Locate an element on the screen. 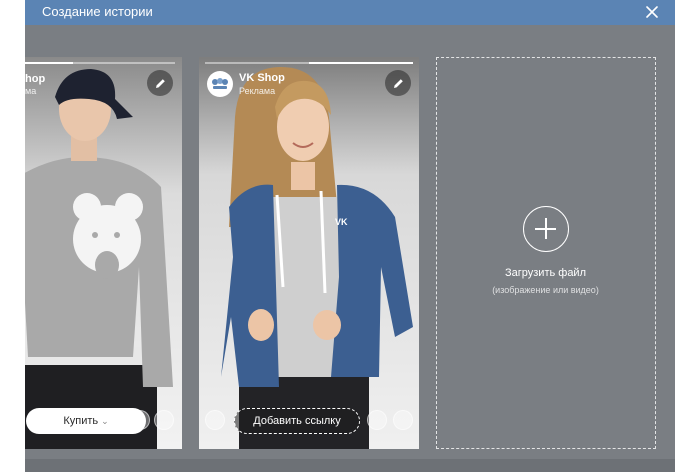 The height and width of the screenshot is (472, 700). shop-logo-icon is located at coordinates (220, 83).